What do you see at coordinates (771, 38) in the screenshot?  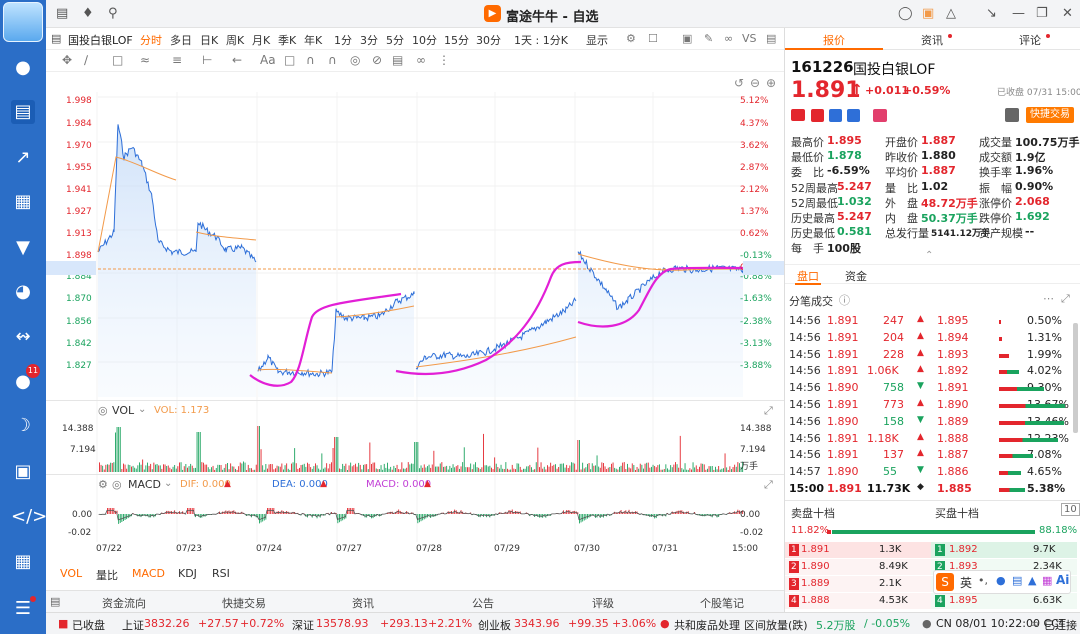 I see `collapse-icon: ▤` at bounding box center [771, 38].